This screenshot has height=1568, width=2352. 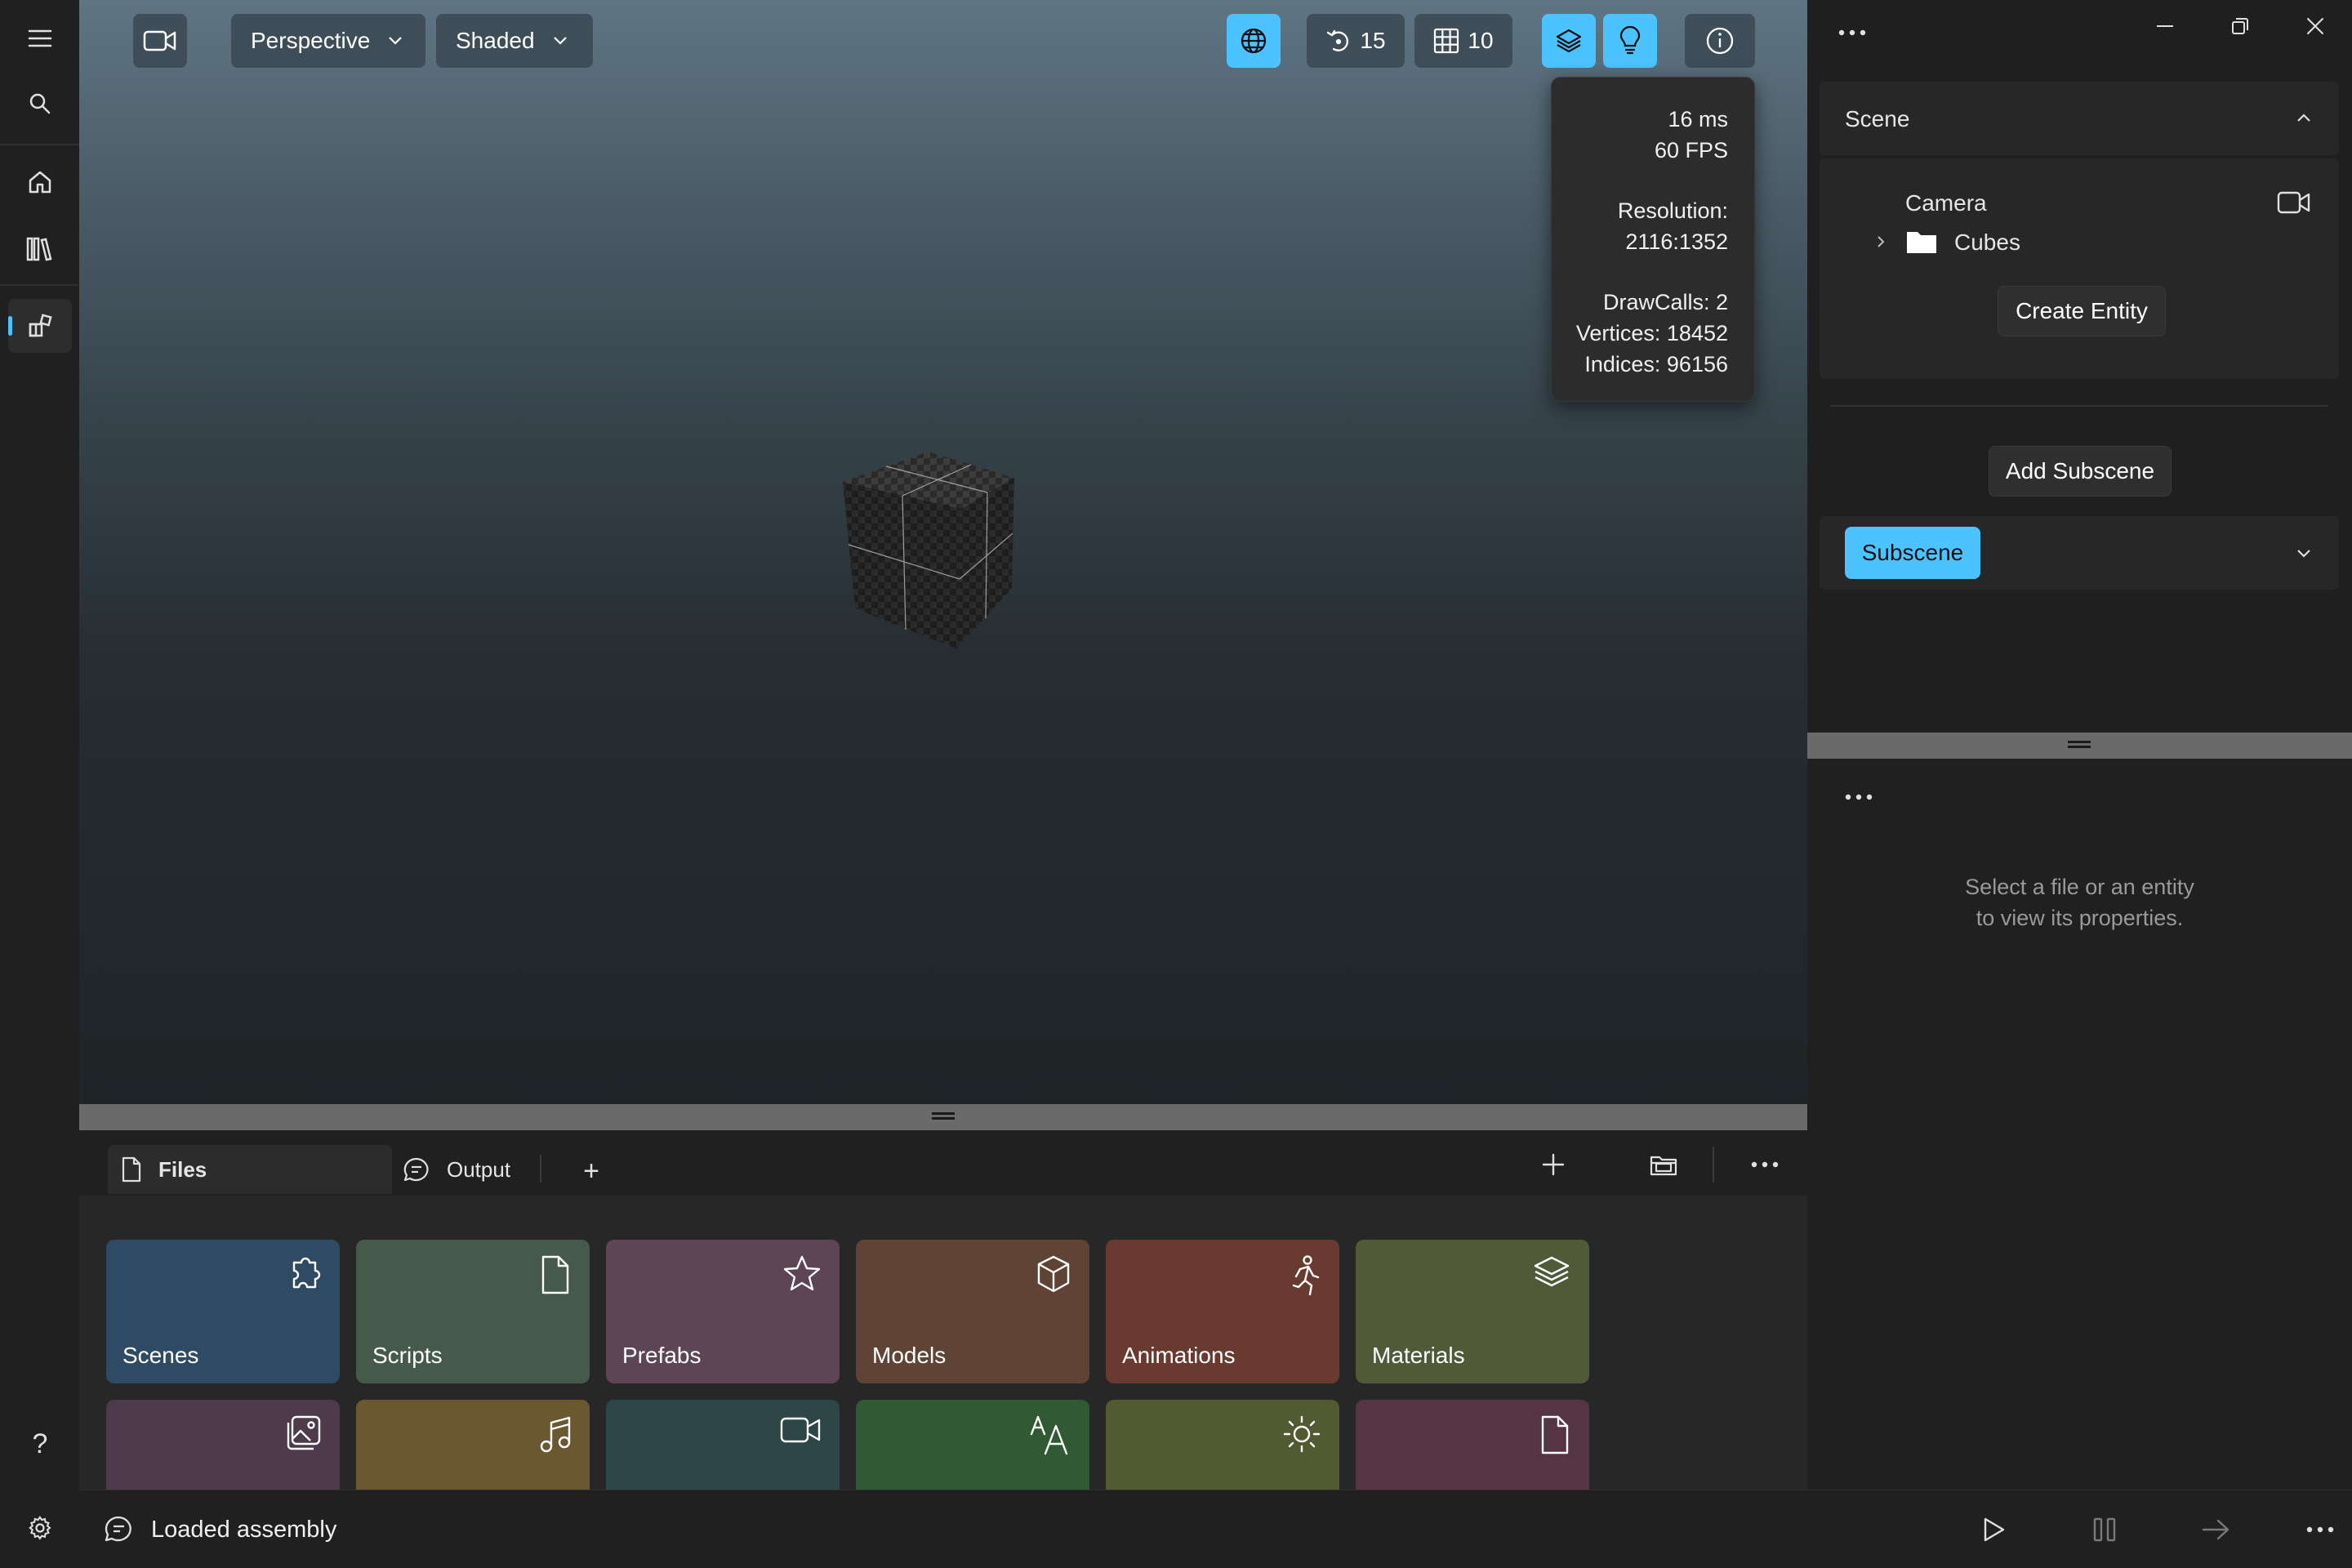 I want to click on play-icon, so click(x=1994, y=1529).